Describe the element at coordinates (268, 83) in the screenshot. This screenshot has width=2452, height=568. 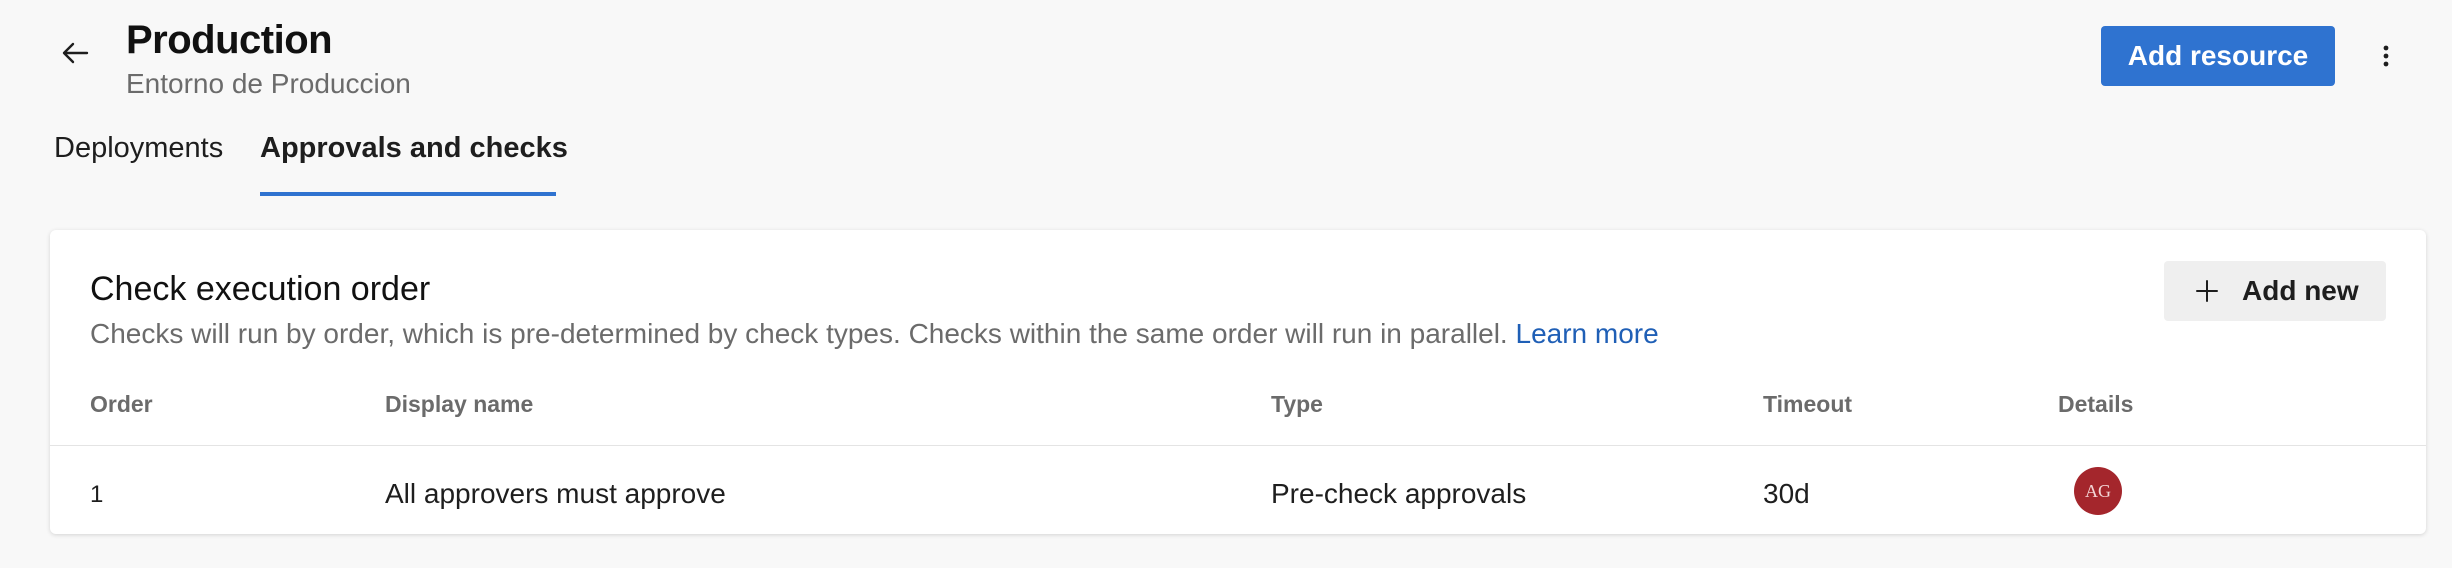
I see `page-subtitle: Entorno de Produccion` at that location.